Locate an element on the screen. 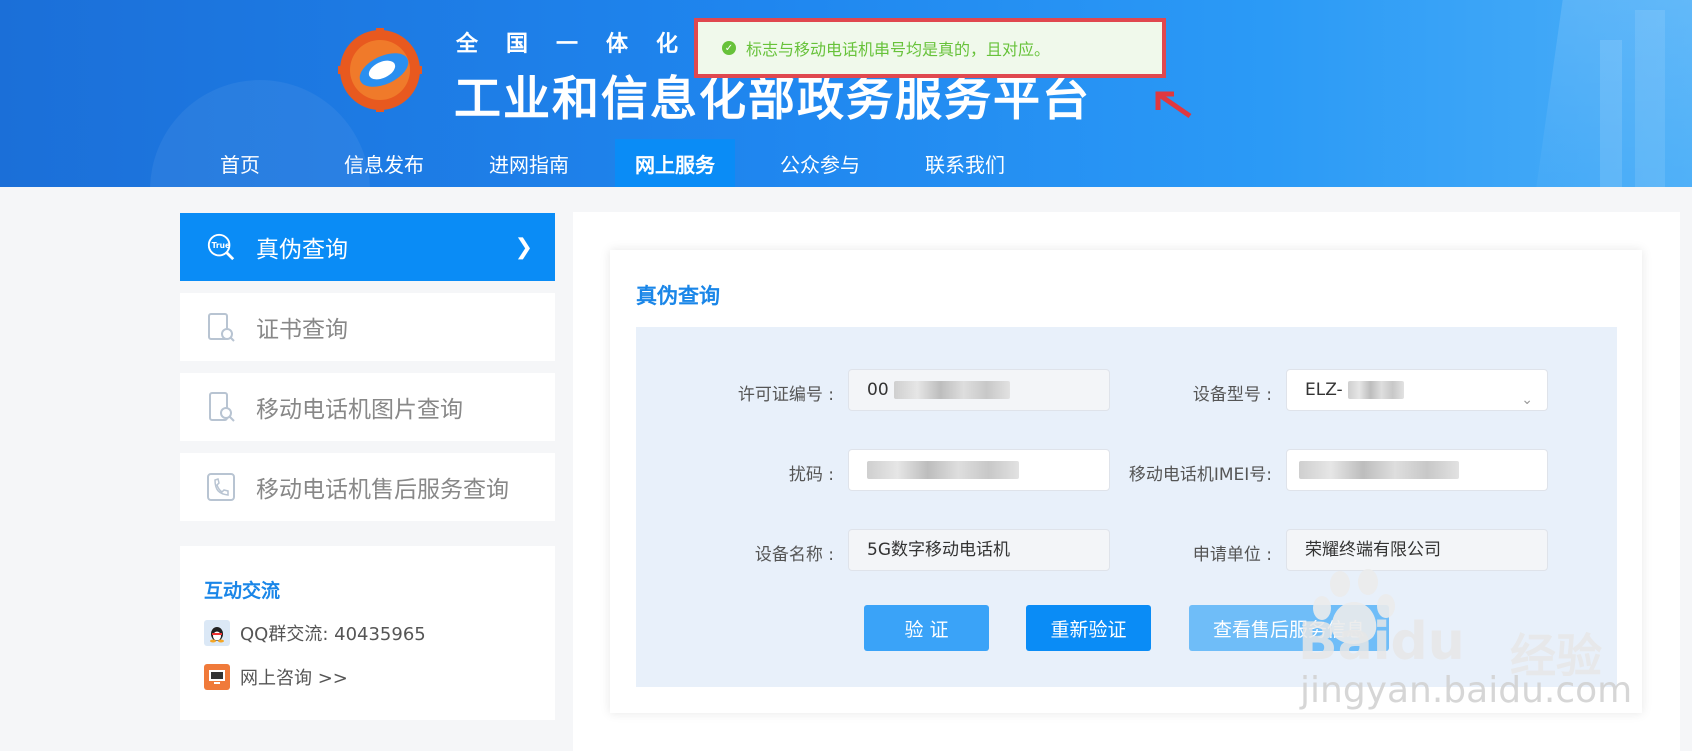 This screenshot has width=1692, height=751. applicant-field: 荣耀终端有限公司 is located at coordinates (1417, 550).